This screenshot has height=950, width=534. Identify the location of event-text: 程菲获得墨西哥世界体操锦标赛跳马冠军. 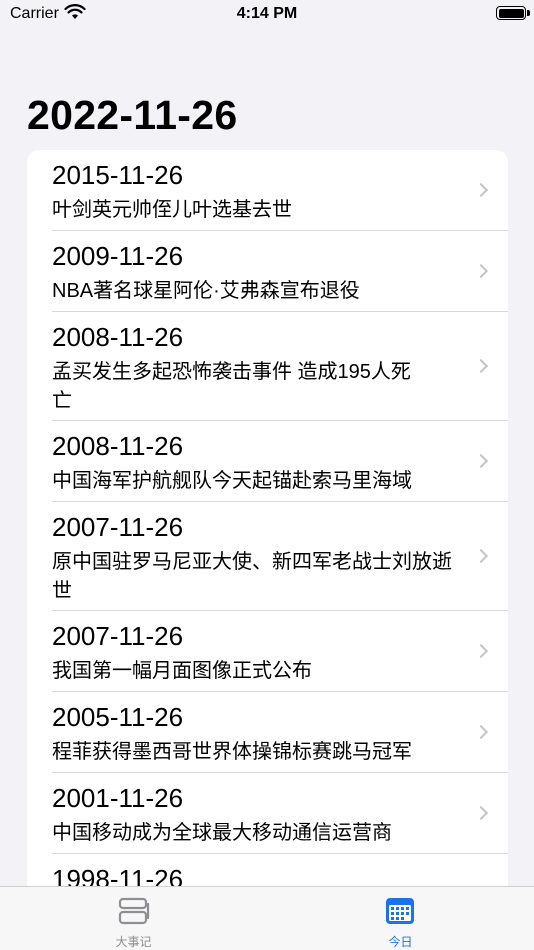
(232, 752).